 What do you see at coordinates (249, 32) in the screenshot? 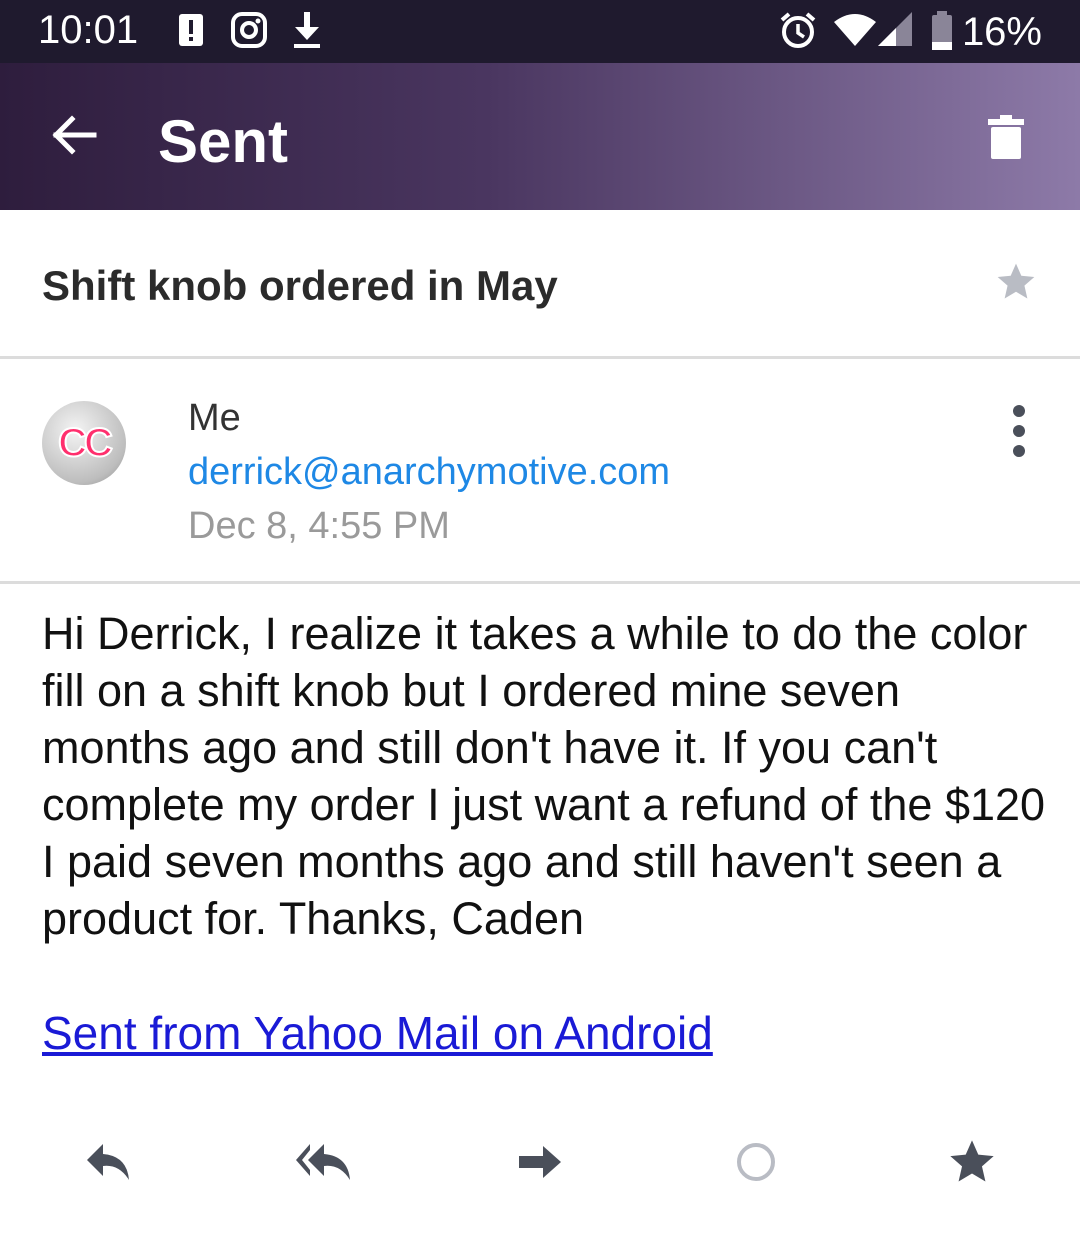
I see `instagram-icon` at bounding box center [249, 32].